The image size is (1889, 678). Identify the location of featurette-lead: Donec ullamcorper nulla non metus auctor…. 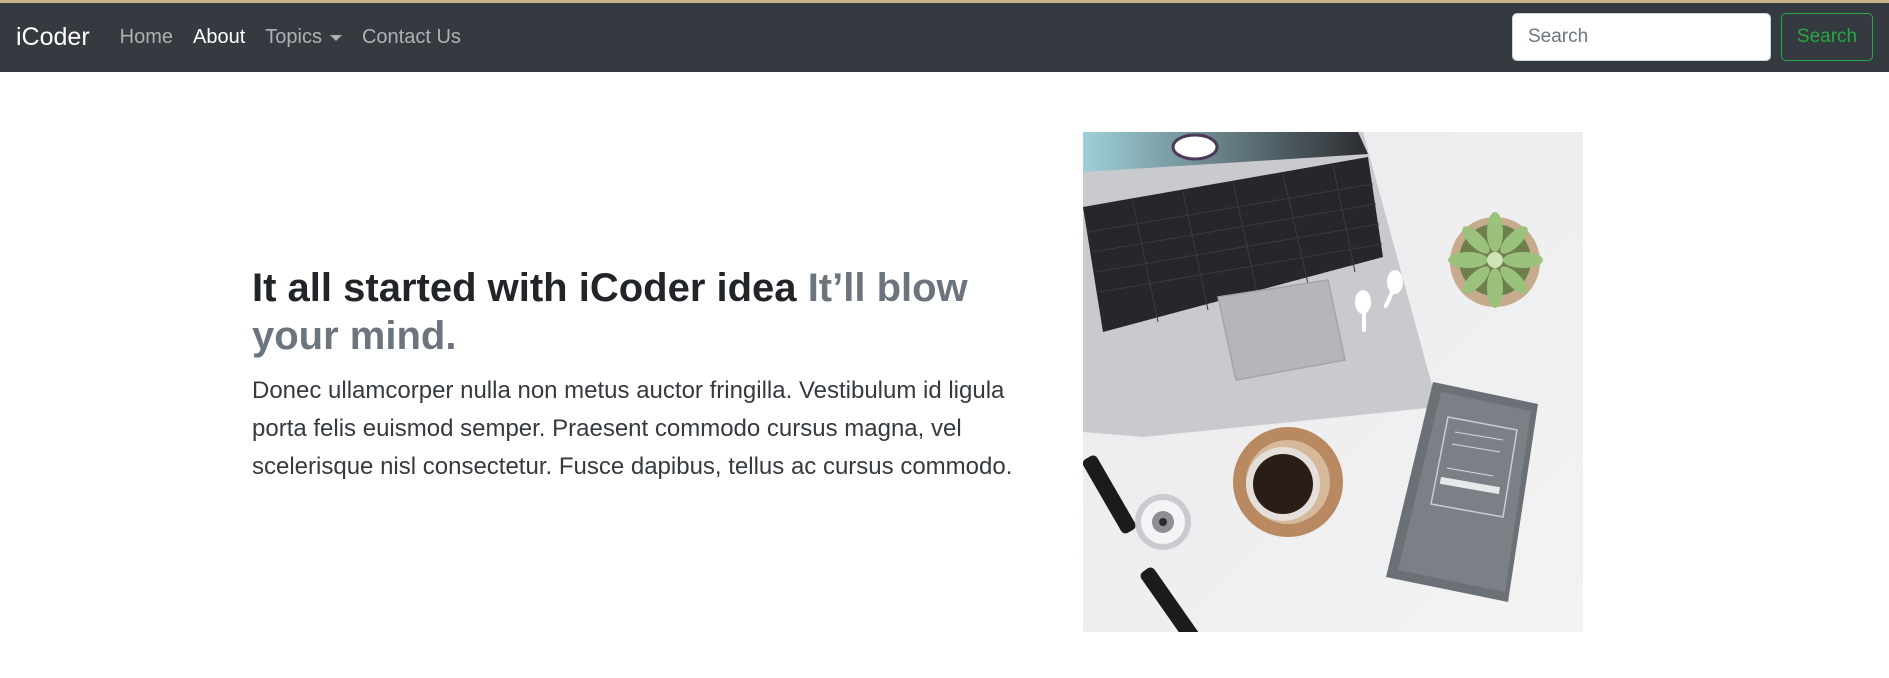
(632, 428).